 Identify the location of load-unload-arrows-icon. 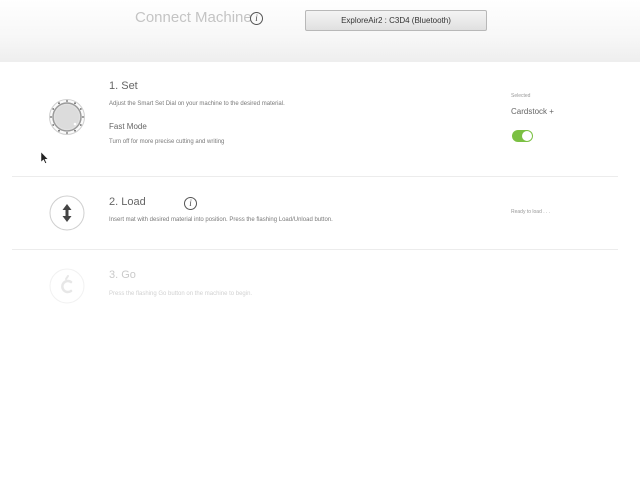
(67, 213).